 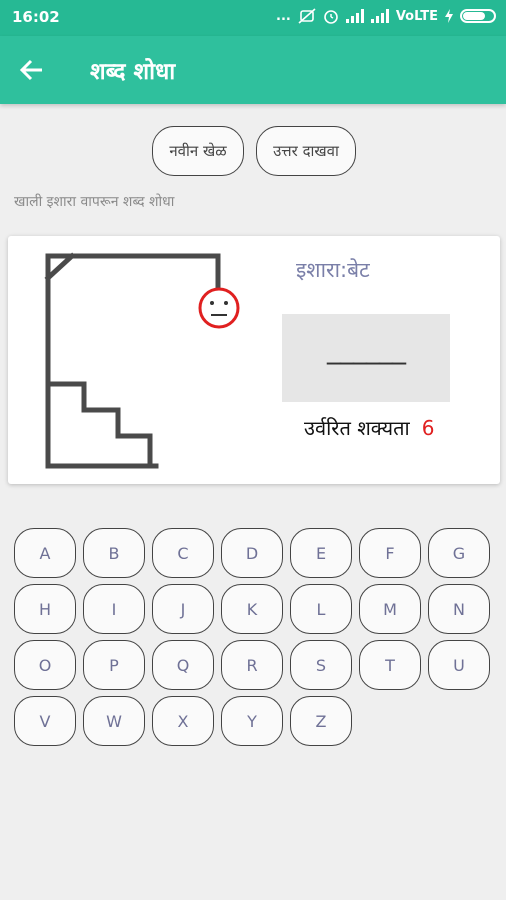 I want to click on key-n: N, so click(x=459, y=609).